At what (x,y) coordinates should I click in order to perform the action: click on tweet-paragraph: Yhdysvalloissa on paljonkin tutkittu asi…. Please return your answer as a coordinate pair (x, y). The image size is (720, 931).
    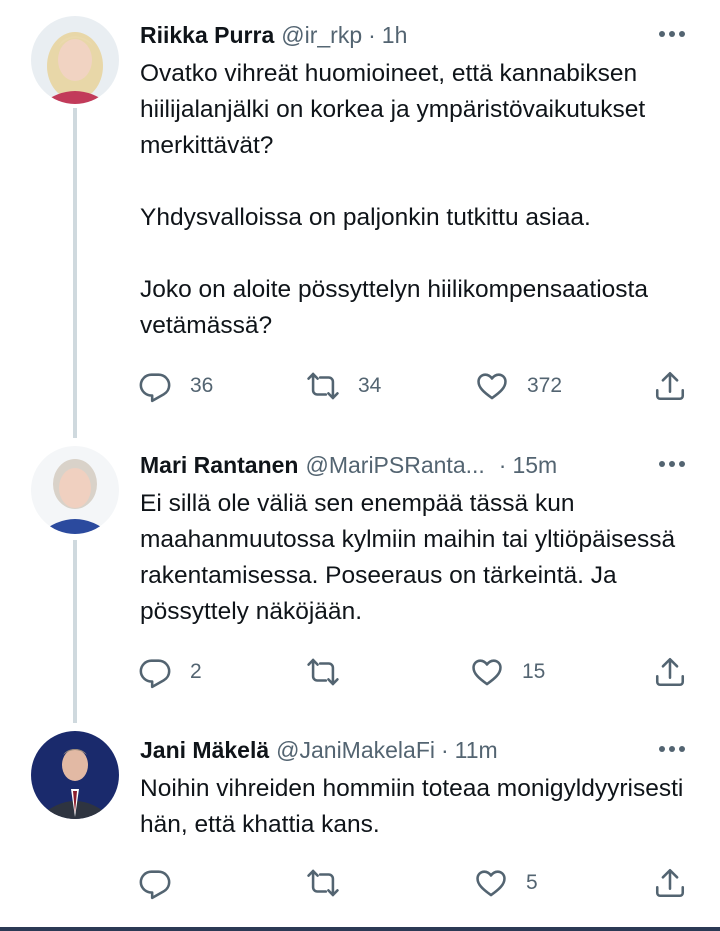
    Looking at the image, I should click on (365, 217).